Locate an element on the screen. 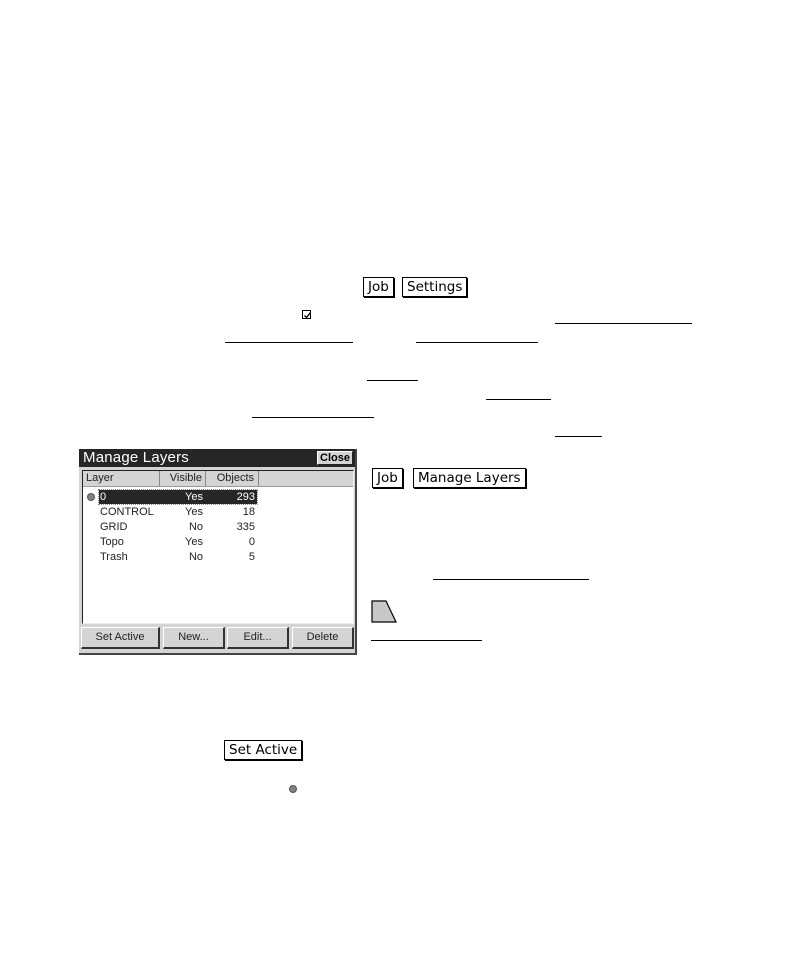 This screenshot has width=786, height=954. set-active-button: Set Active is located at coordinates (120, 638).